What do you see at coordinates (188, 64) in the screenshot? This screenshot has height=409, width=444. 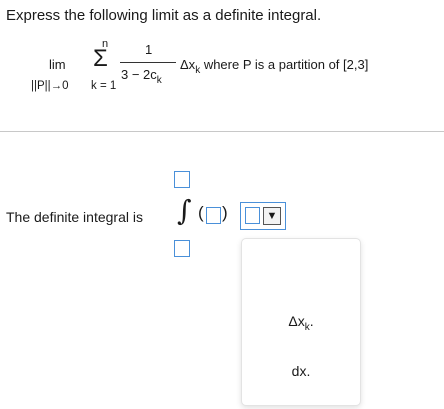 I see `delta-x: Δx` at bounding box center [188, 64].